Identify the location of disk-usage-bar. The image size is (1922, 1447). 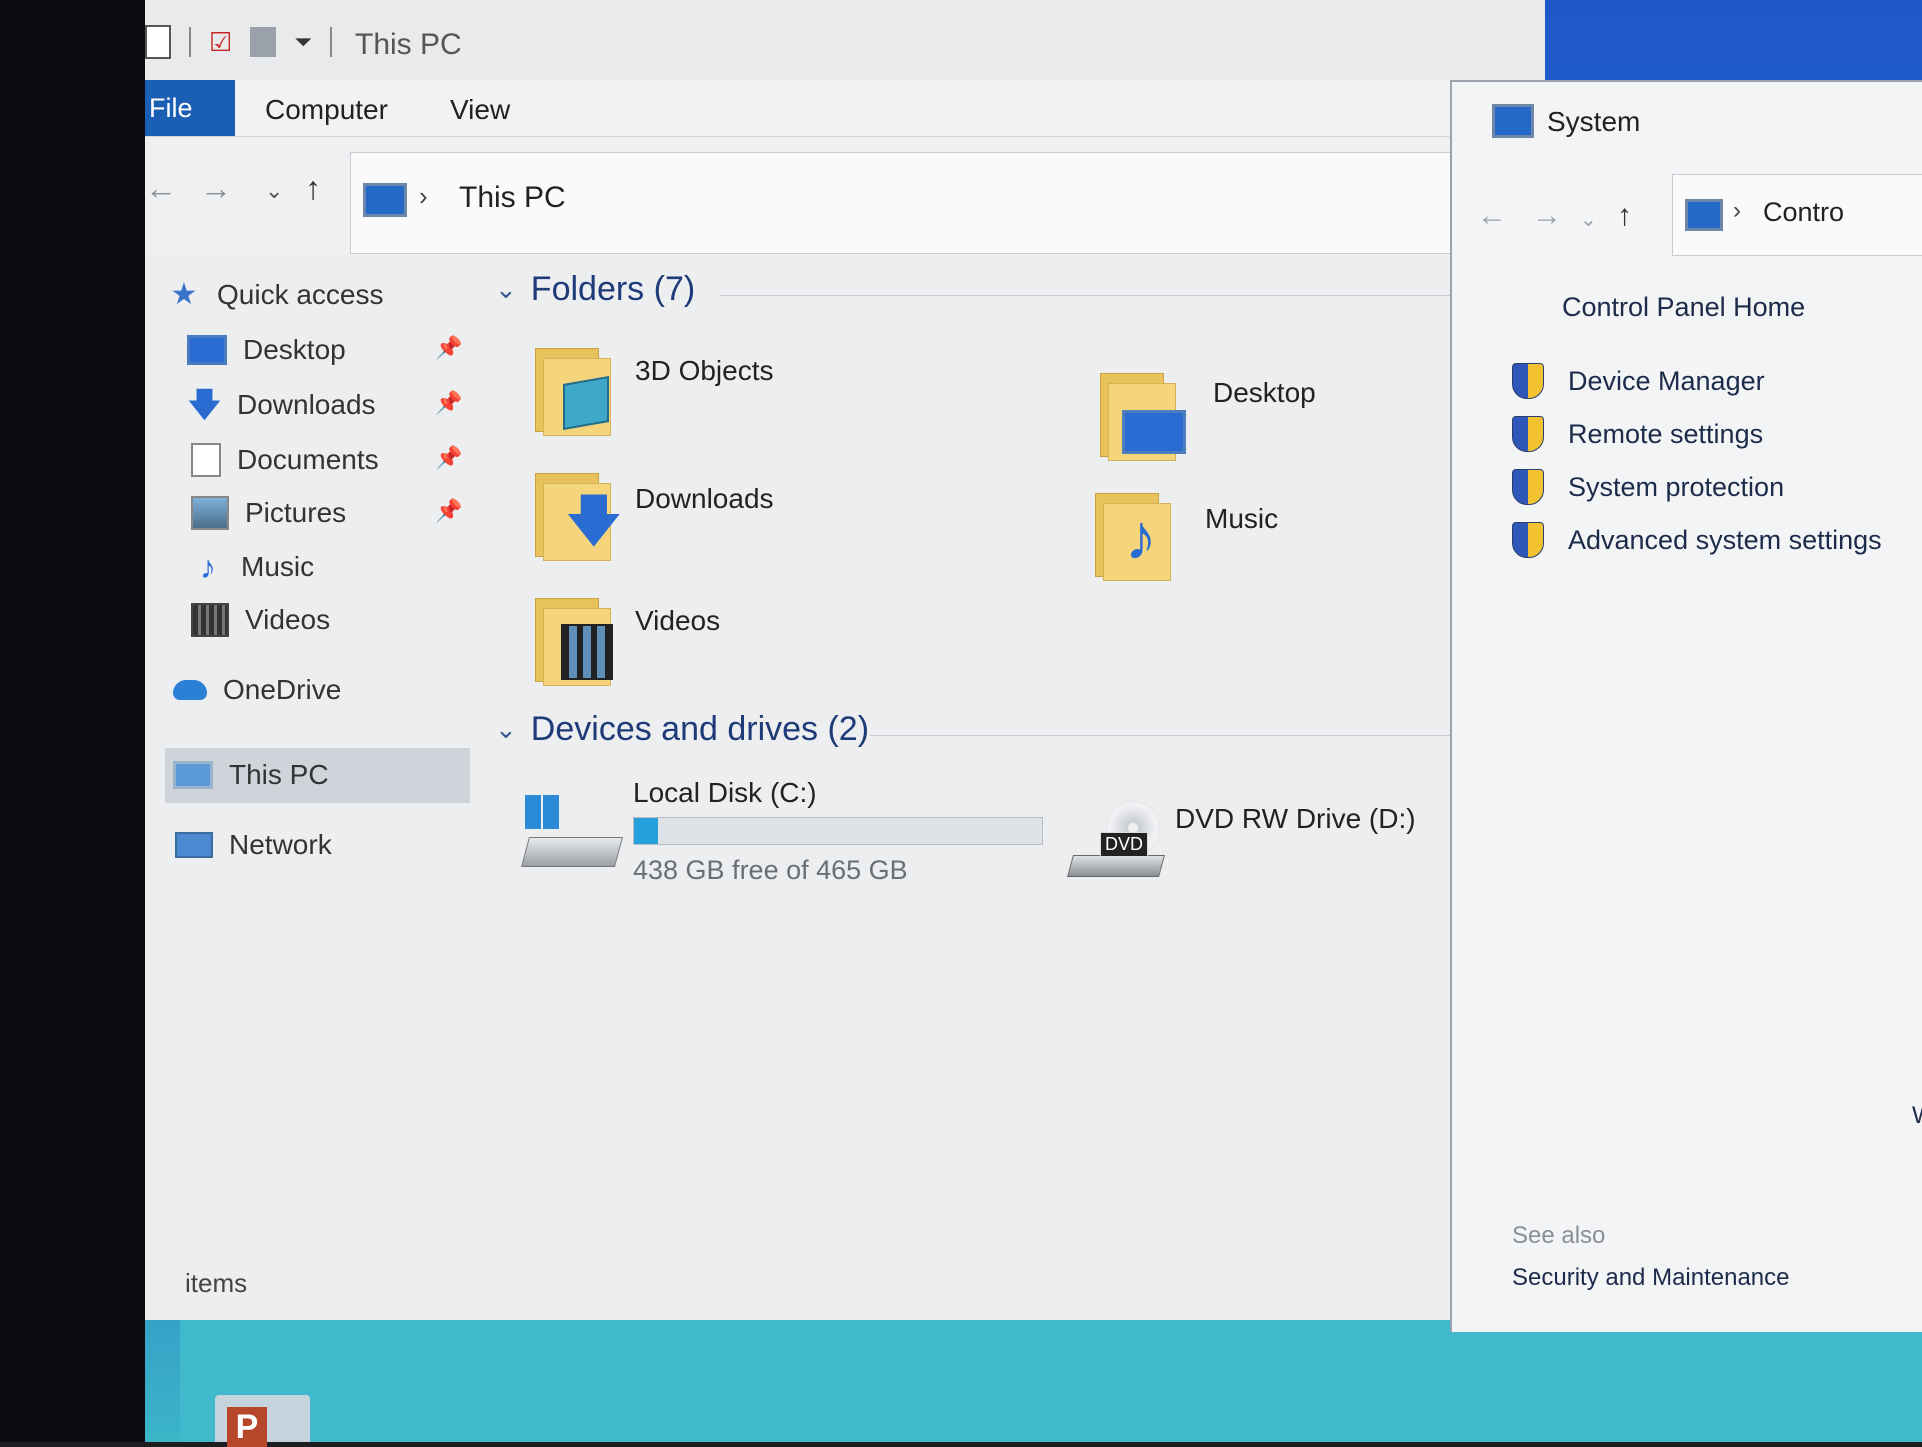
(838, 831).